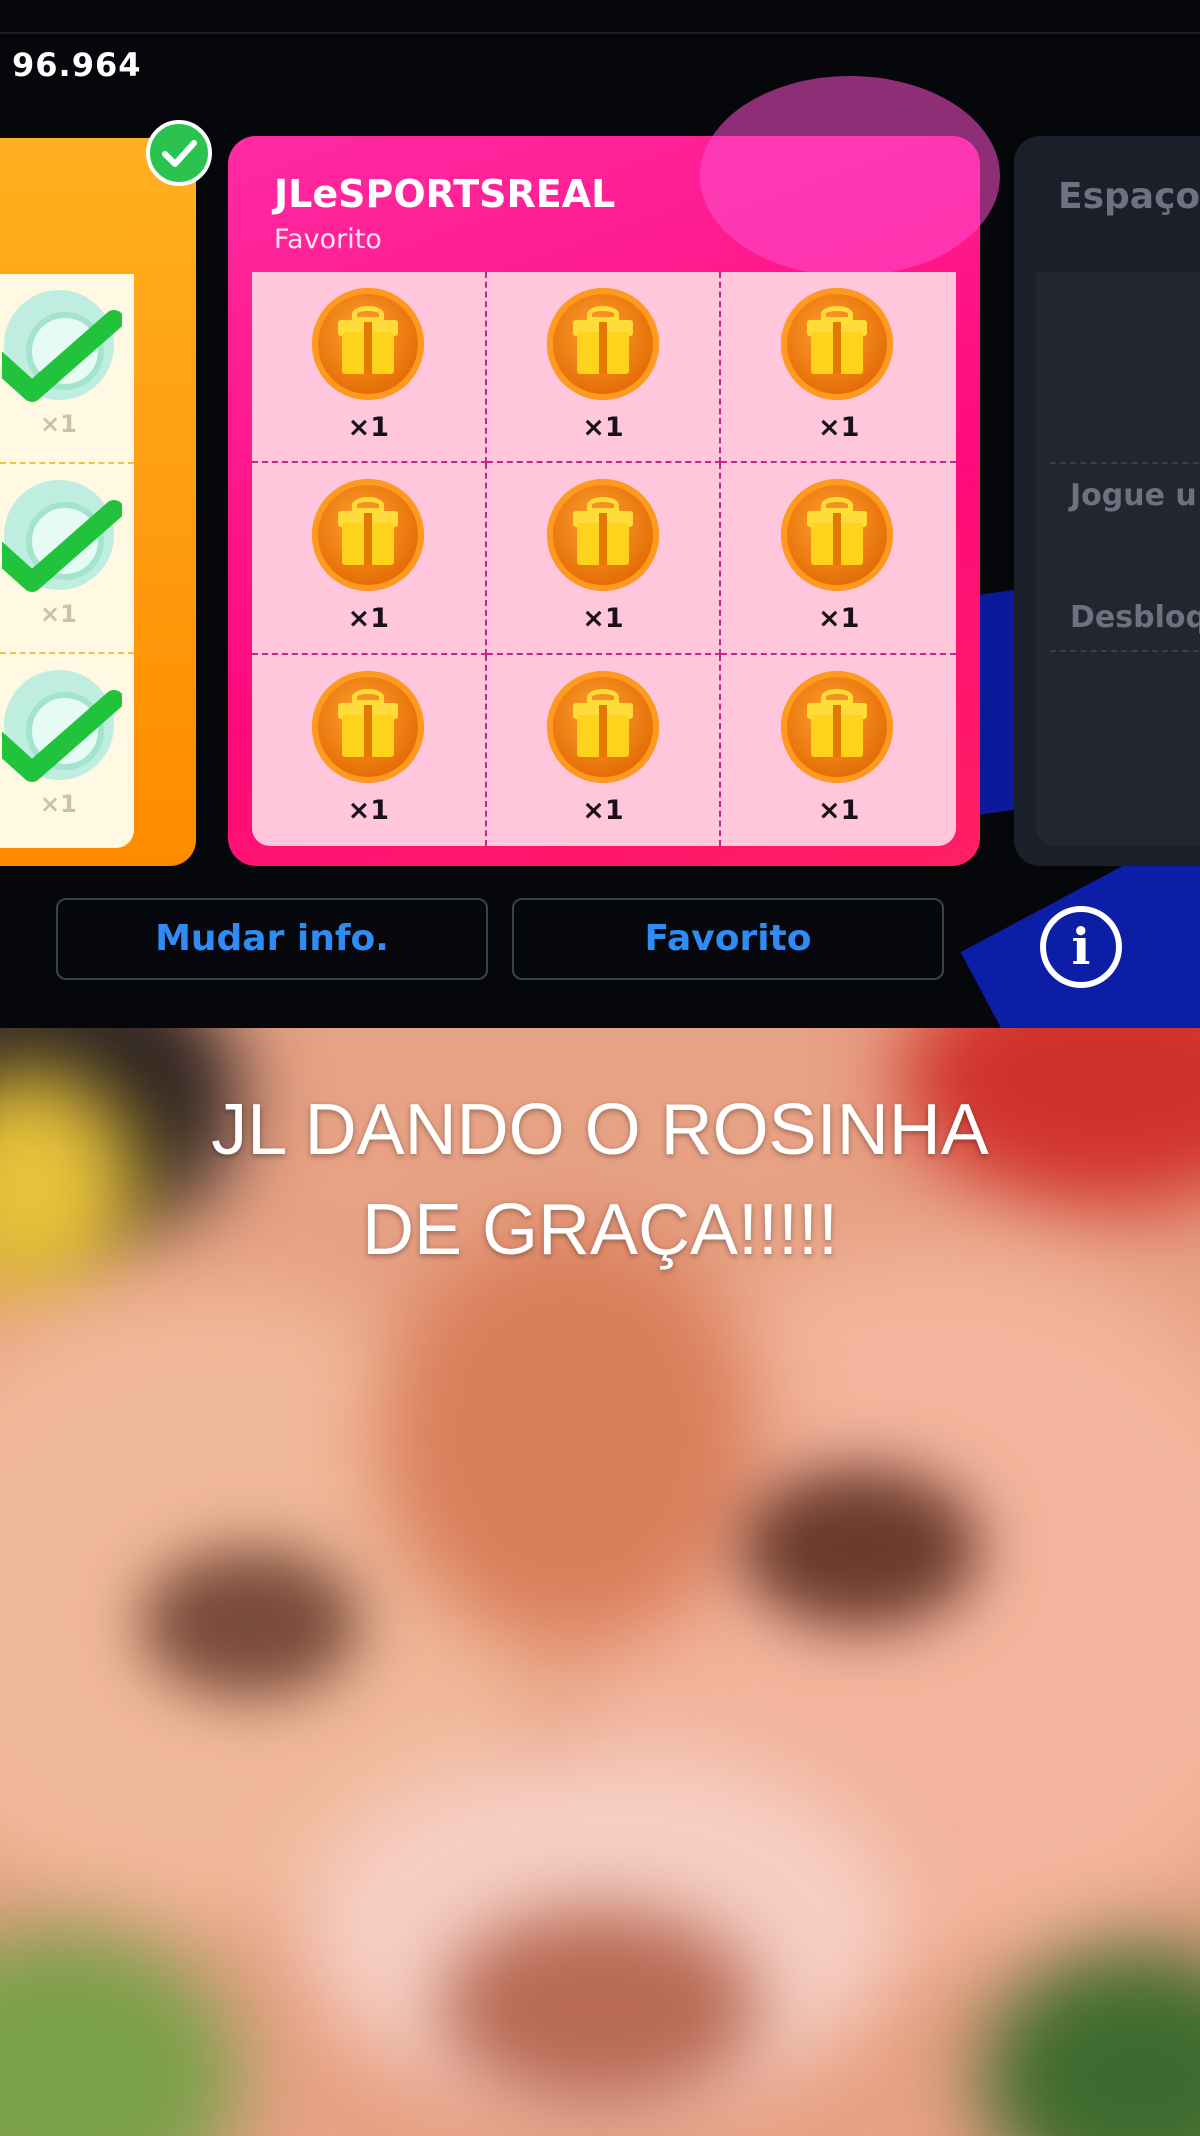  What do you see at coordinates (600, 33) in the screenshot?
I see `top-divider` at bounding box center [600, 33].